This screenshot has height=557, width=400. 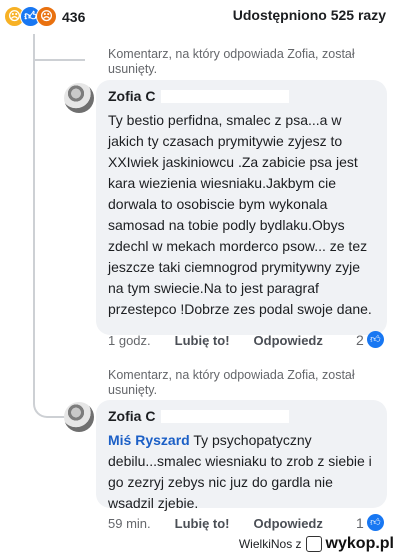 What do you see at coordinates (60, 60) in the screenshot?
I see `thread-branch` at bounding box center [60, 60].